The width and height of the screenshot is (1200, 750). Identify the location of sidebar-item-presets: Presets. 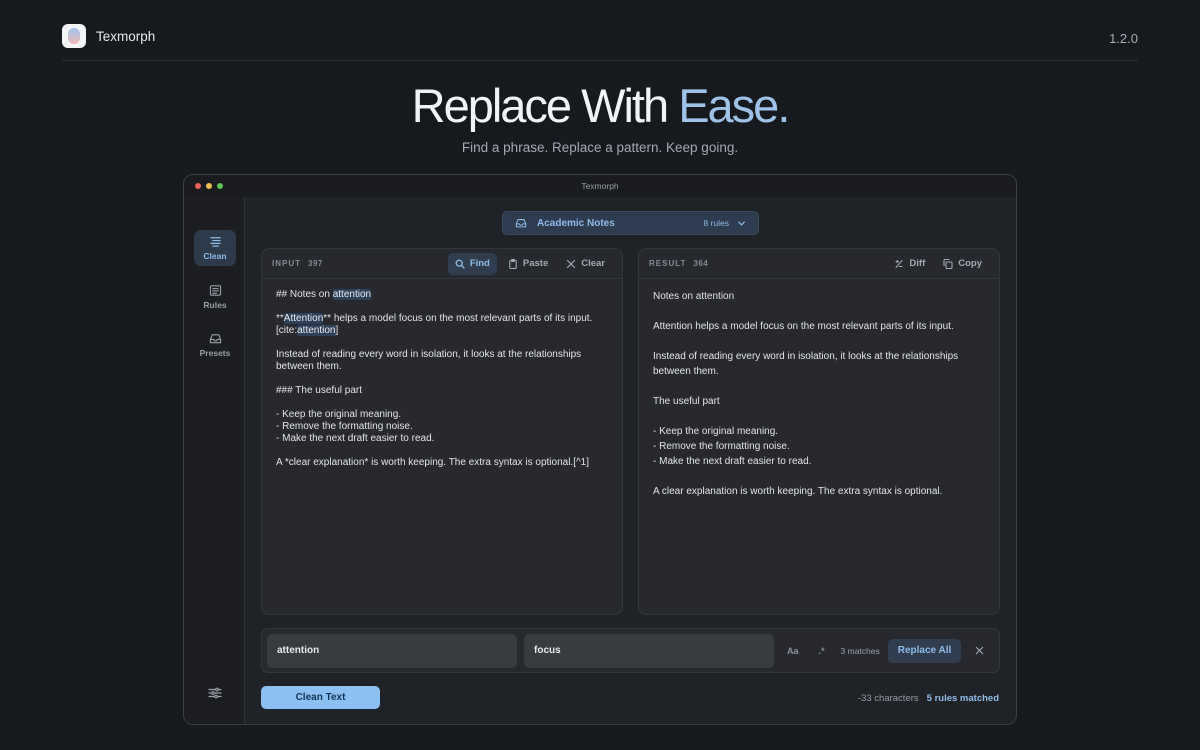
(215, 345).